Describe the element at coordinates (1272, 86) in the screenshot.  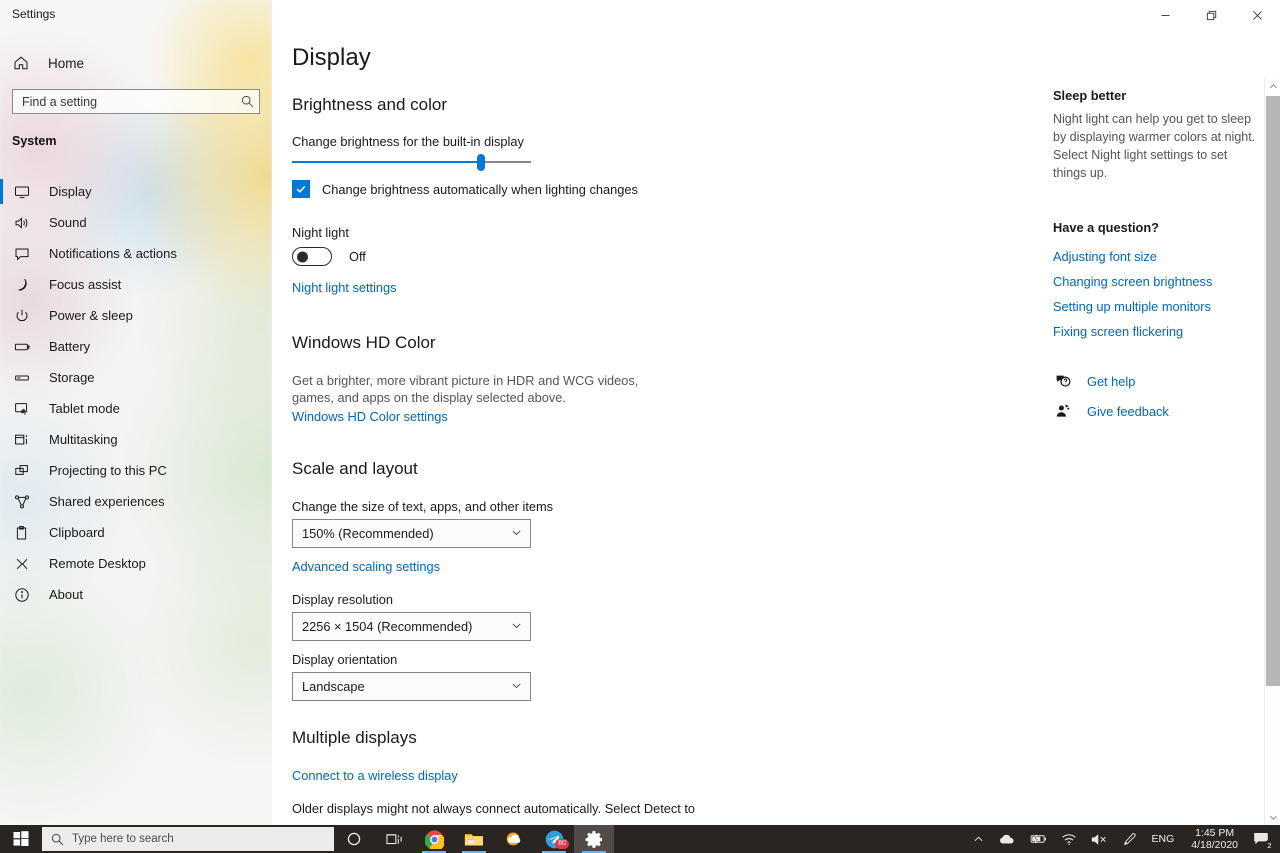
I see `scroll-up-arrow` at that location.